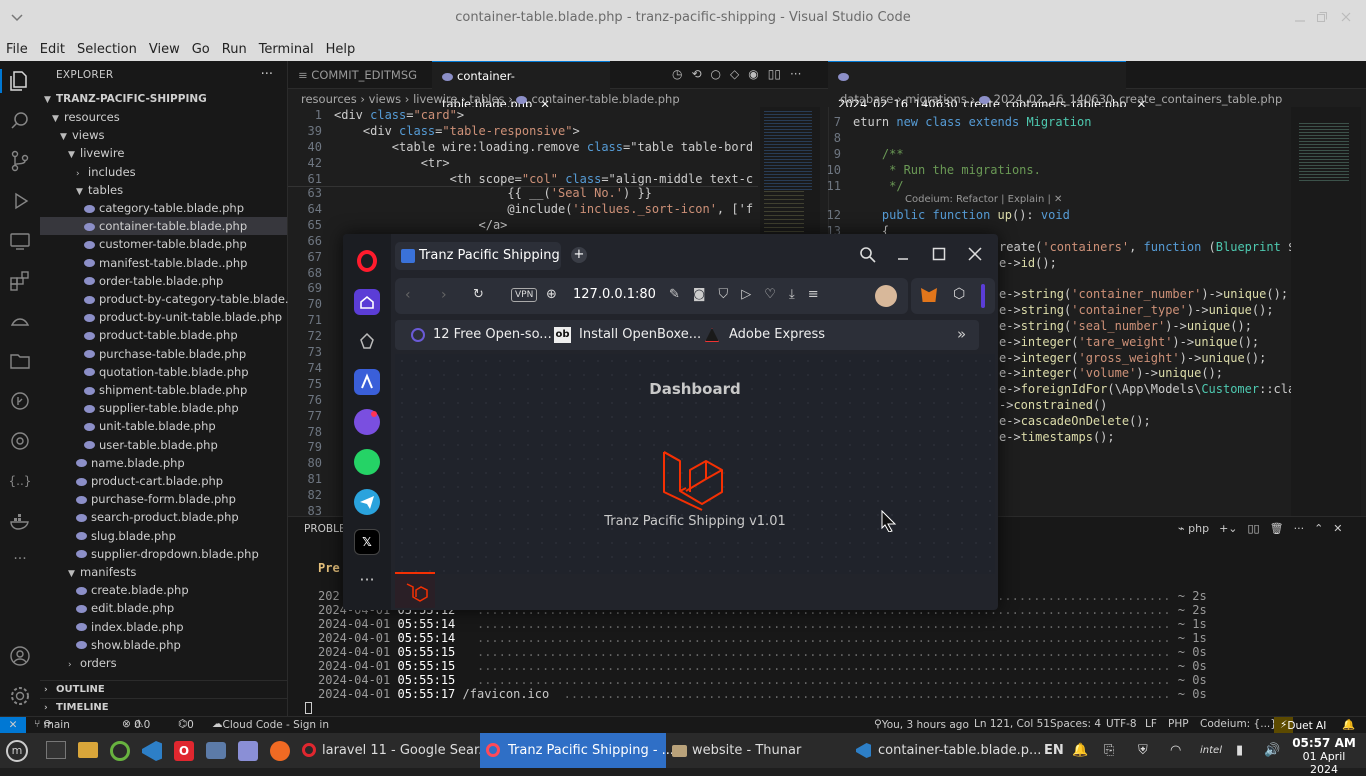  I want to click on new-terminal-icon: +⌄, so click(1228, 528).